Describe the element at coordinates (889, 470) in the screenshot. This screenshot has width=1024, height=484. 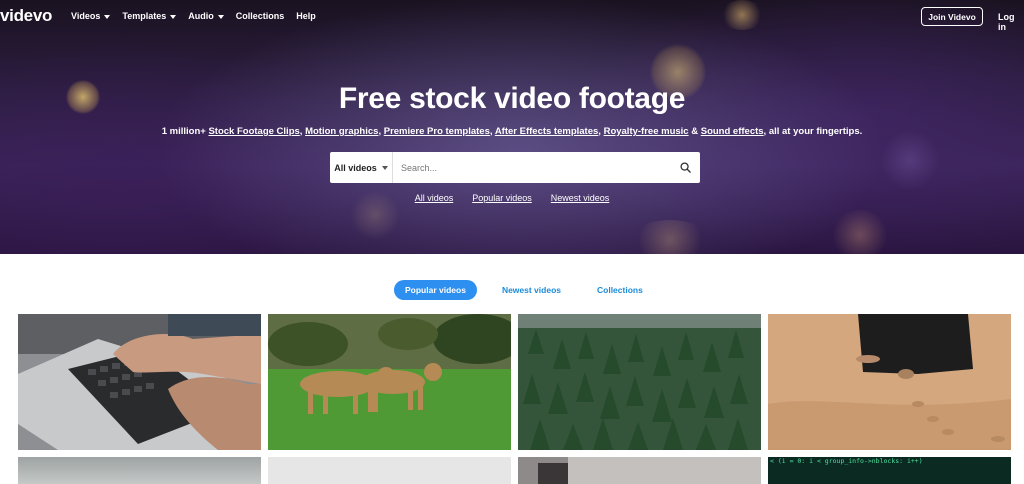
I see `video-thumbnail-code-screen: < (i = 0: i < group_info->nblocks: i++)` at that location.